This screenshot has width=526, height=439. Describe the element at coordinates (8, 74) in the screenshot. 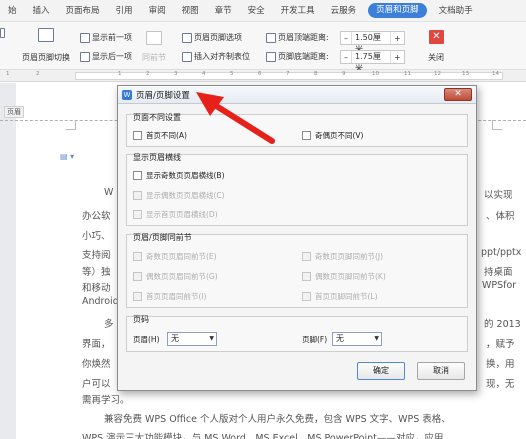

I see `ruler-tick: 1` at that location.